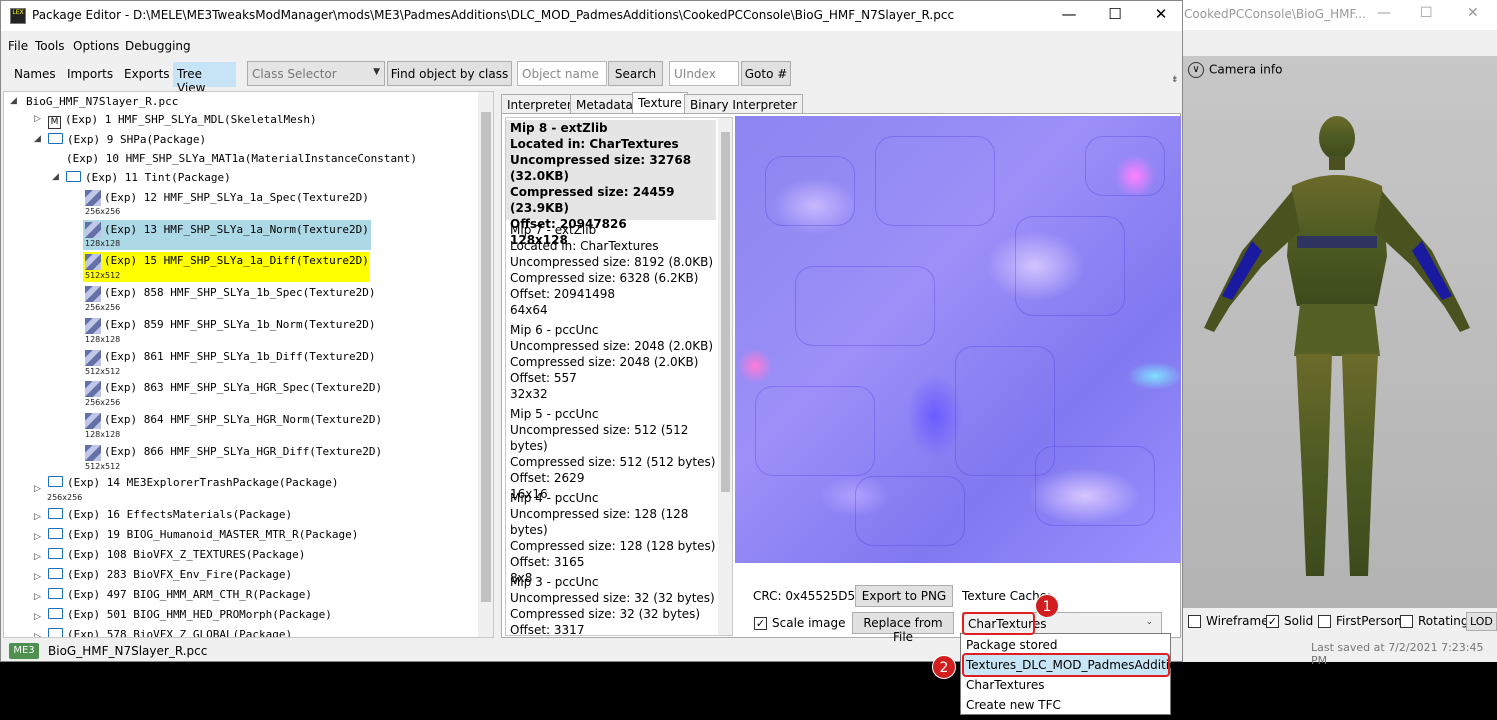 This screenshot has height=720, width=1497. I want to click on dropdown-option-create-new-tfc: Create new TFC, so click(1065, 705).